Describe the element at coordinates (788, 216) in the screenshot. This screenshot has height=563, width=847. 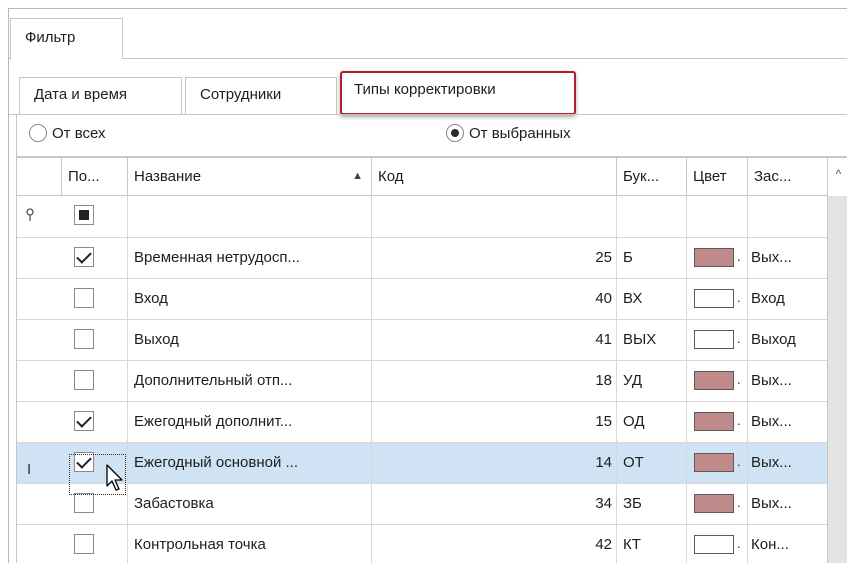
I see `filter-fill-cell` at that location.